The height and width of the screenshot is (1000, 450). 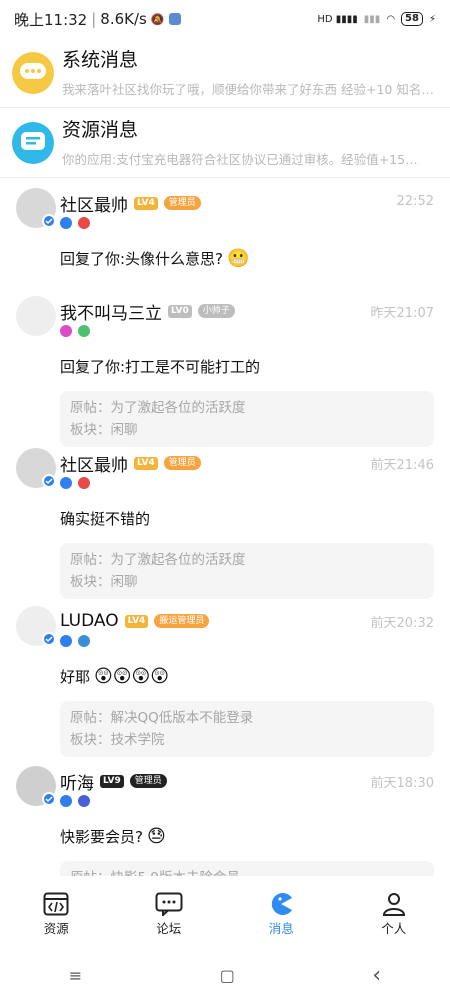 What do you see at coordinates (157, 19) in the screenshot?
I see `mute-icon: 🔕` at bounding box center [157, 19].